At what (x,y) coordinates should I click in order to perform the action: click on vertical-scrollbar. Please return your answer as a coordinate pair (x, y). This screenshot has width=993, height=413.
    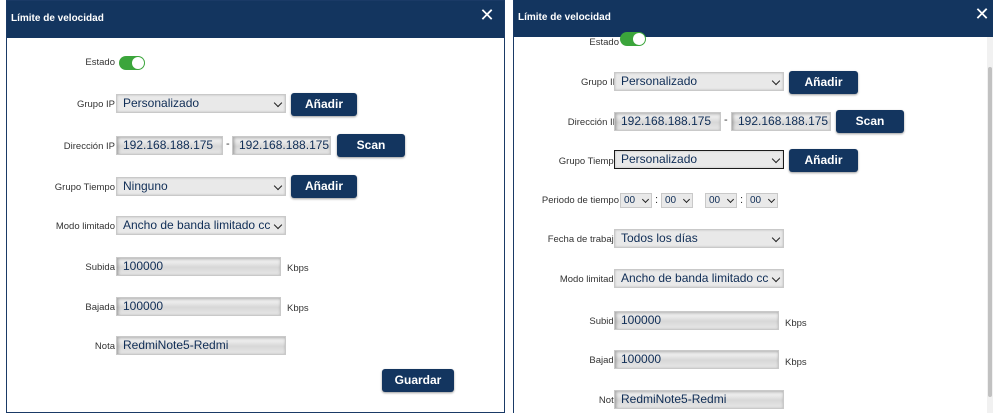
    Looking at the image, I should click on (990, 225).